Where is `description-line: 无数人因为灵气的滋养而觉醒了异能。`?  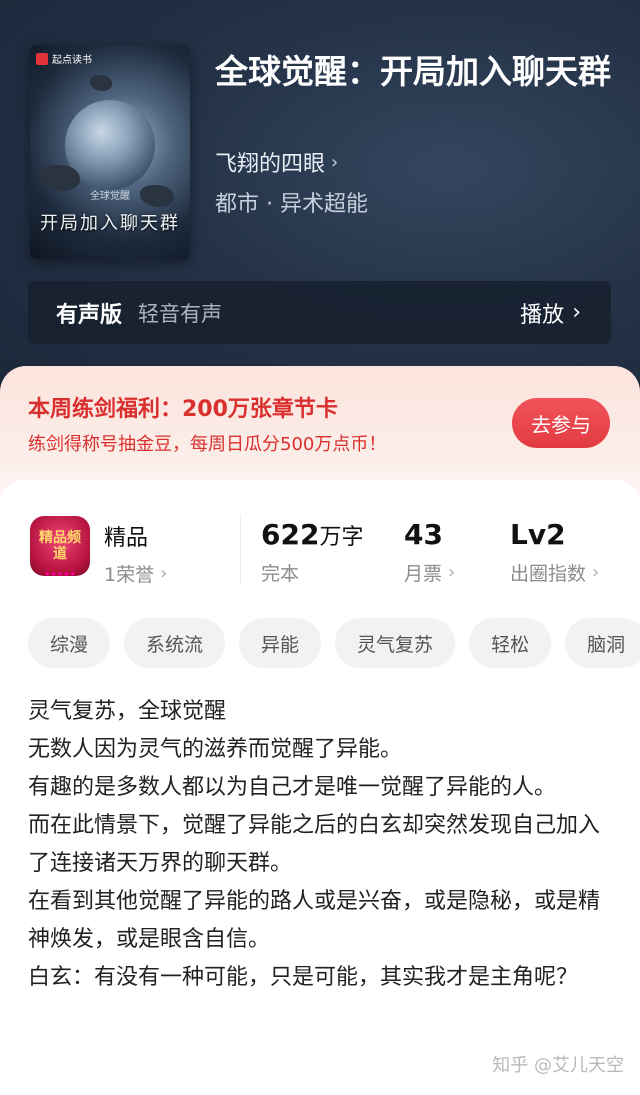 description-line: 无数人因为灵气的滋养而觉醒了异能。 is located at coordinates (215, 749).